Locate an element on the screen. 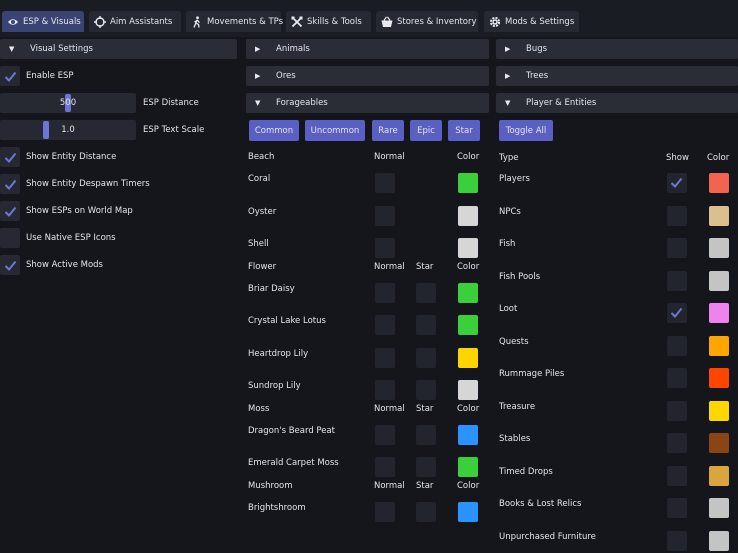  tab-label: Mods & Settings is located at coordinates (540, 21).